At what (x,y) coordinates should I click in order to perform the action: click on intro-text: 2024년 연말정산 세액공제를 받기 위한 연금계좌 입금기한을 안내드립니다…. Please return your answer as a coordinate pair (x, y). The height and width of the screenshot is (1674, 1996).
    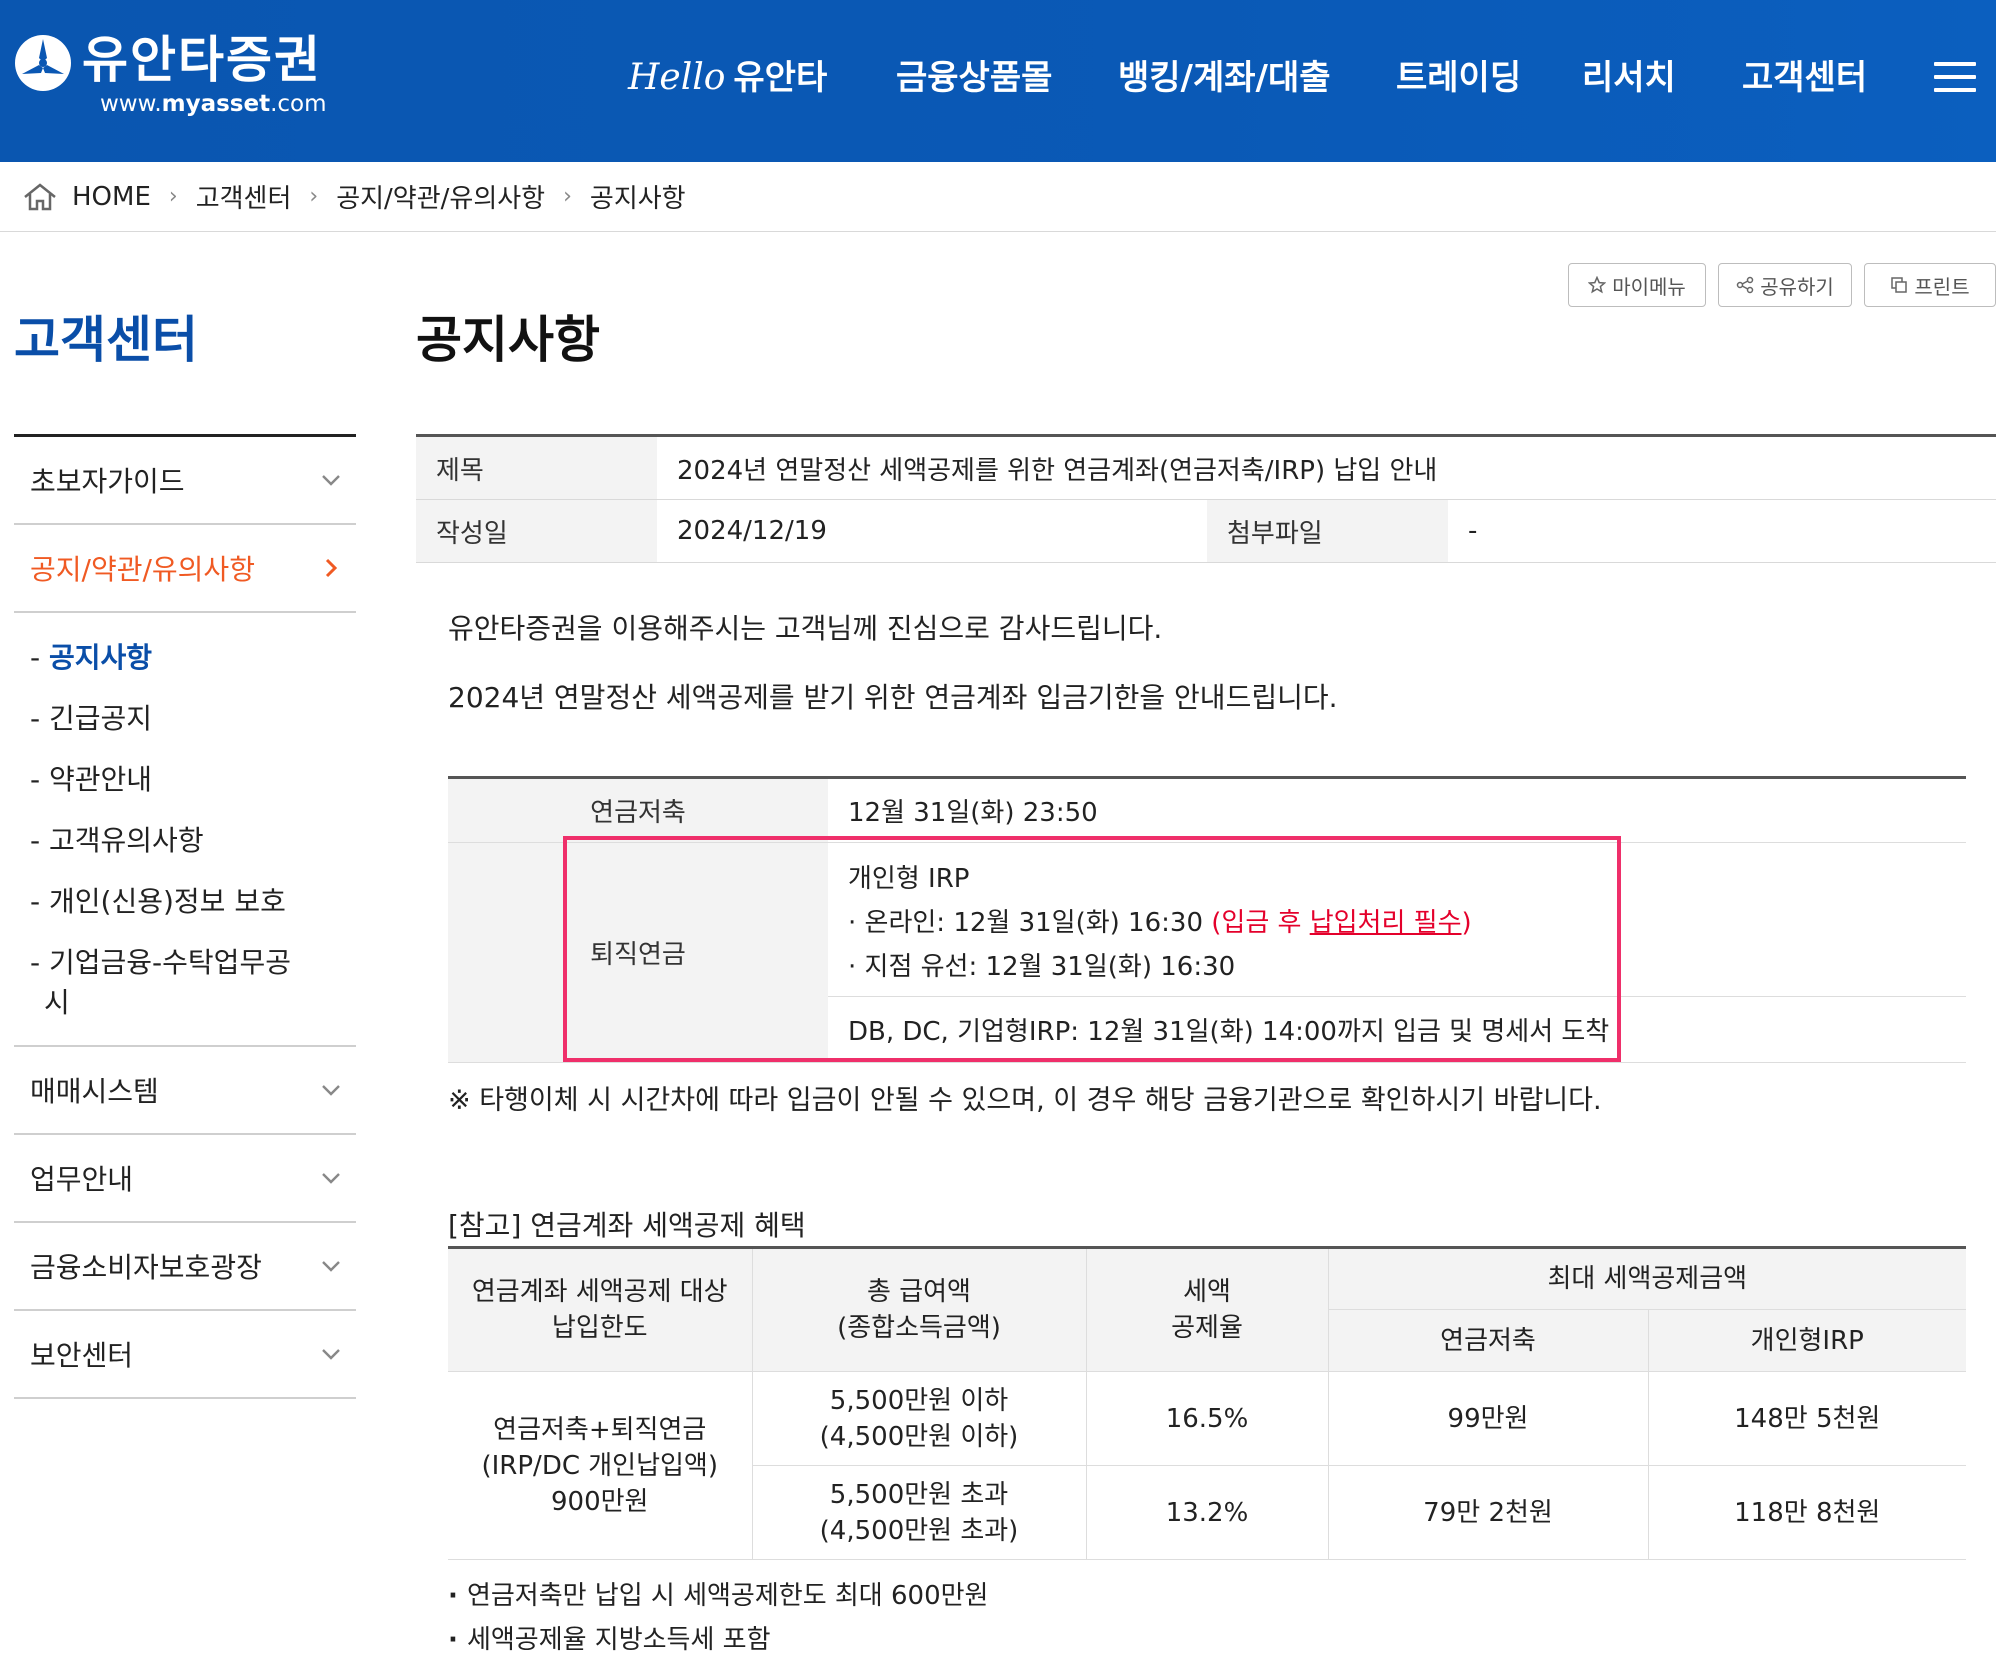
    Looking at the image, I should click on (893, 697).